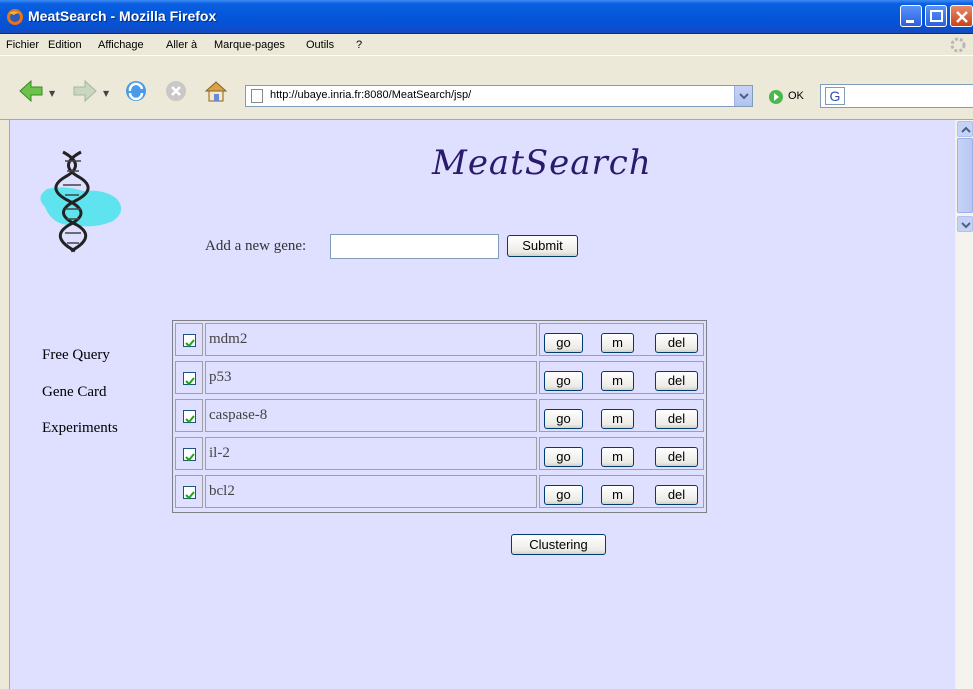 This screenshot has width=973, height=689. What do you see at coordinates (15, 17) in the screenshot?
I see `firefox-icon` at bounding box center [15, 17].